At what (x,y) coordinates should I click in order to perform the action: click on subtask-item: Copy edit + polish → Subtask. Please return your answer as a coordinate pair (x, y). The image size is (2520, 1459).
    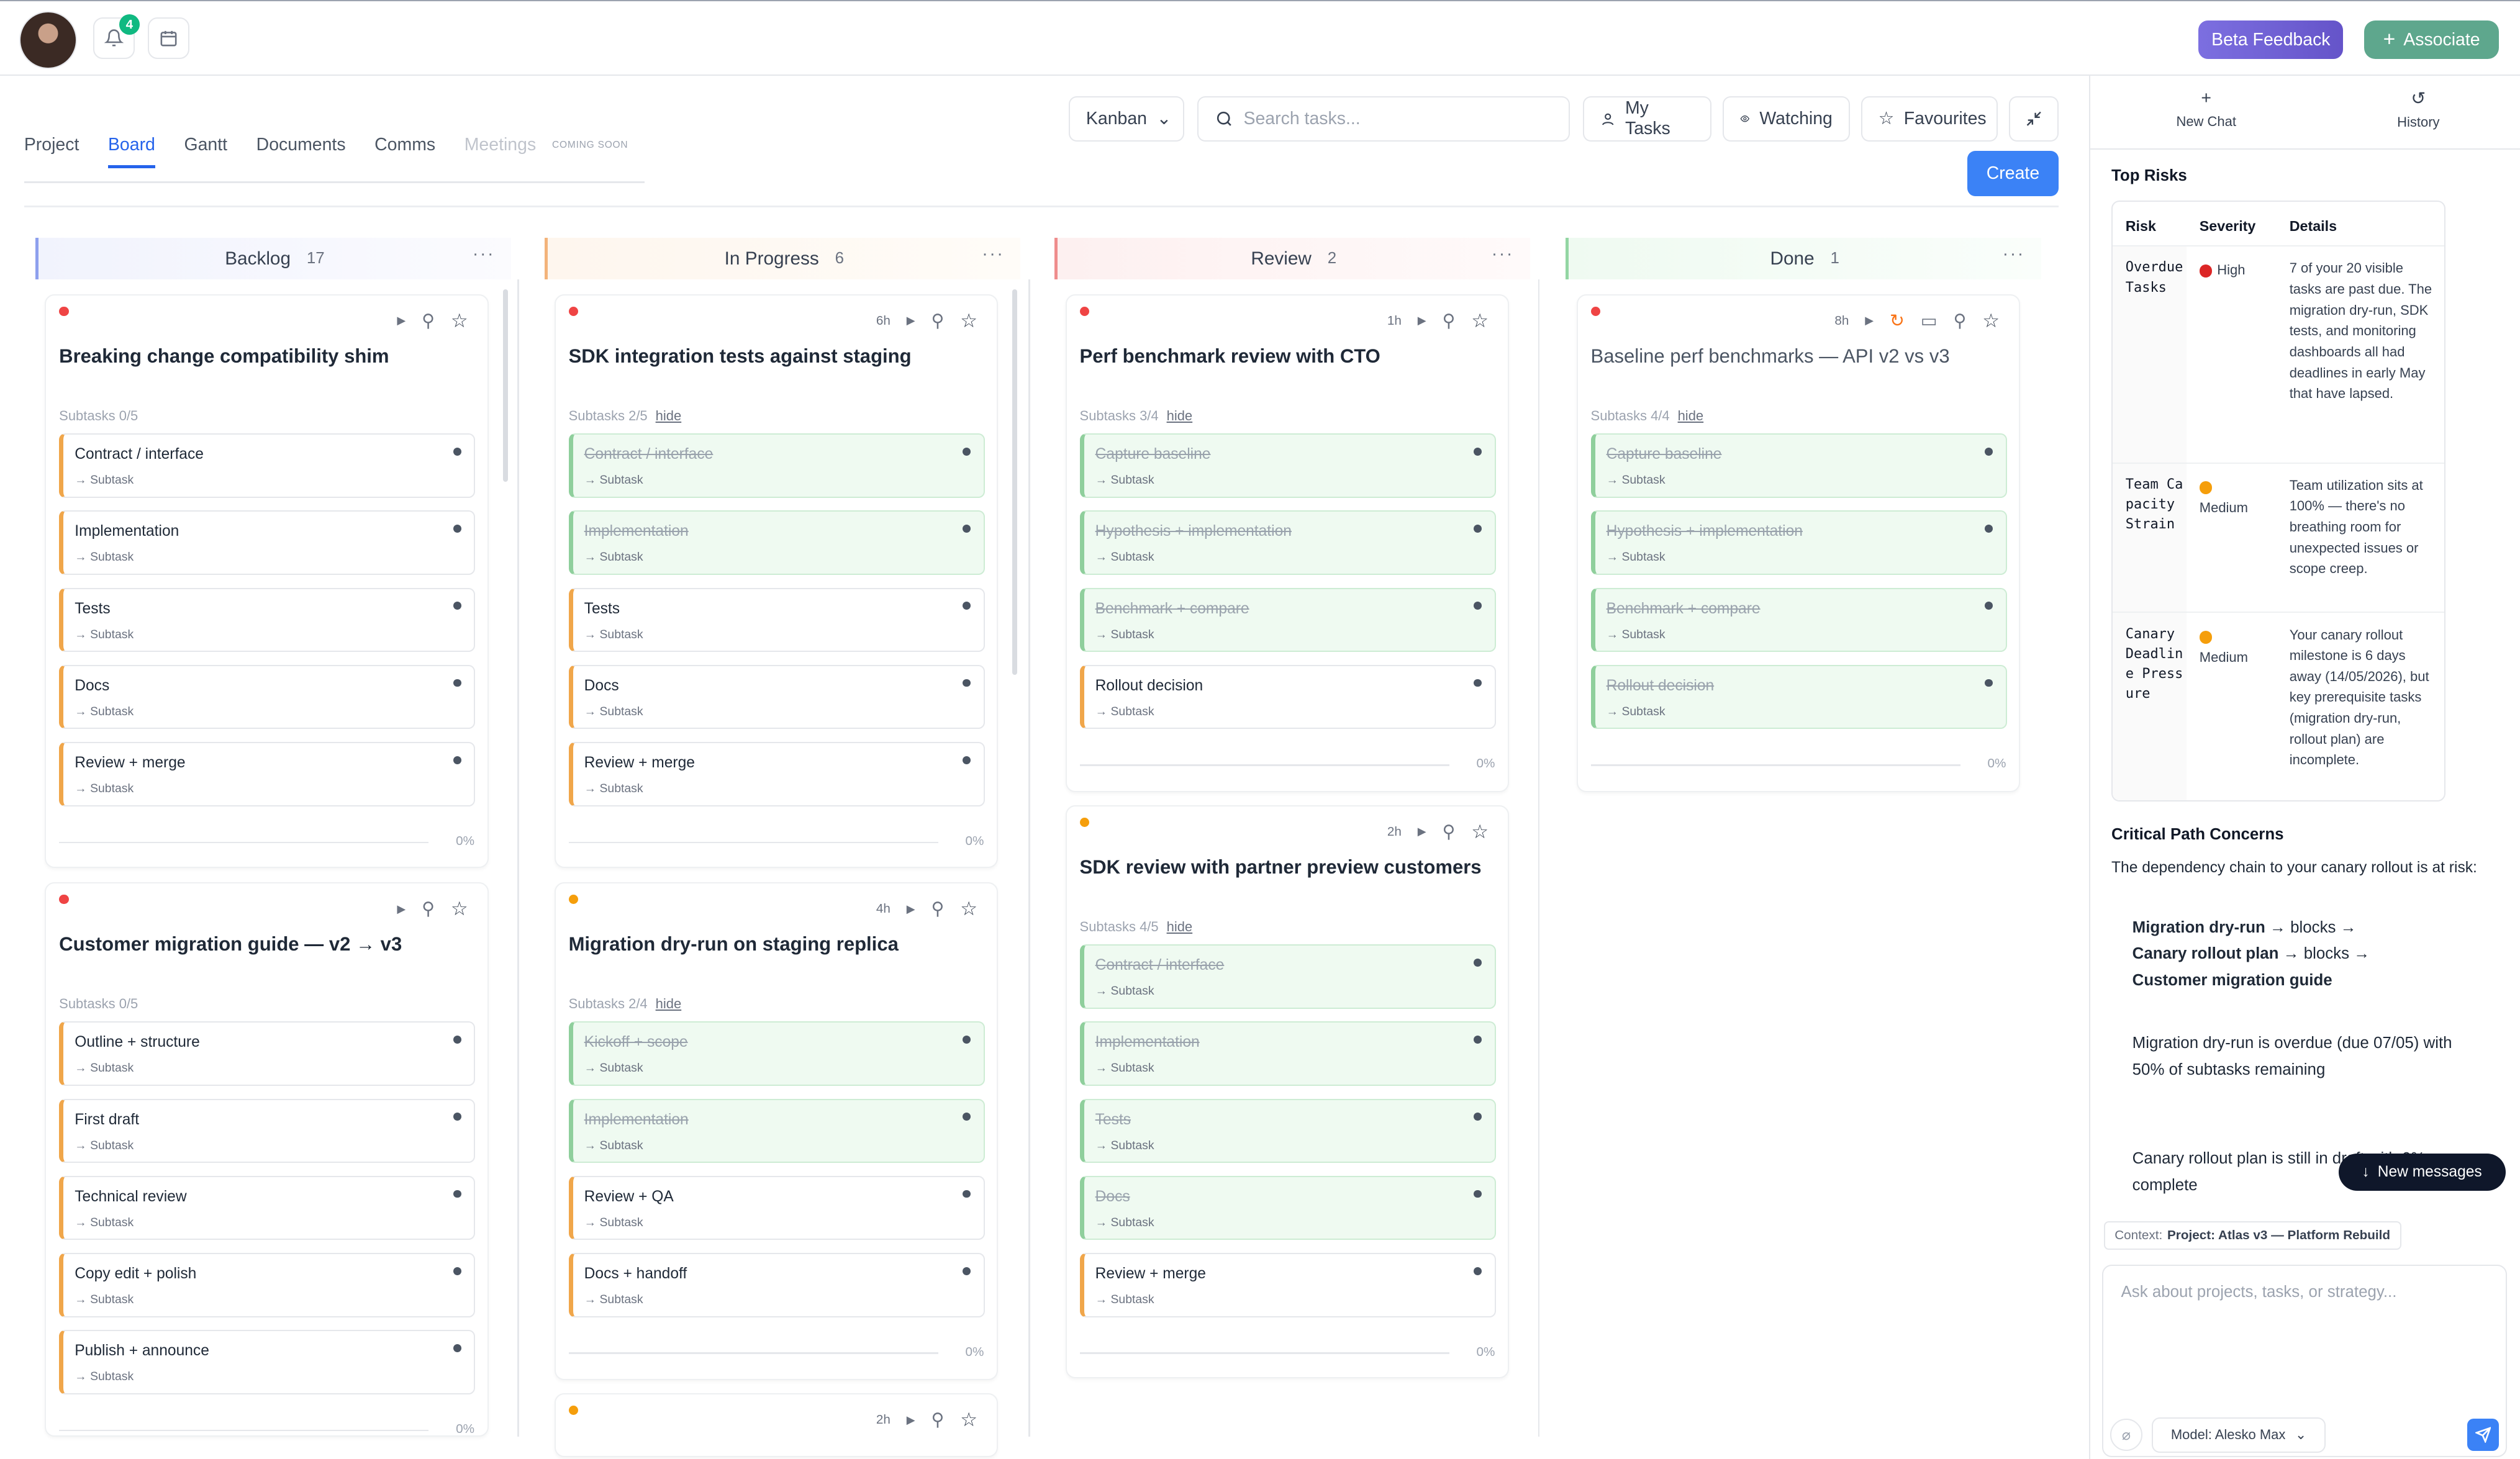
    Looking at the image, I should click on (268, 1285).